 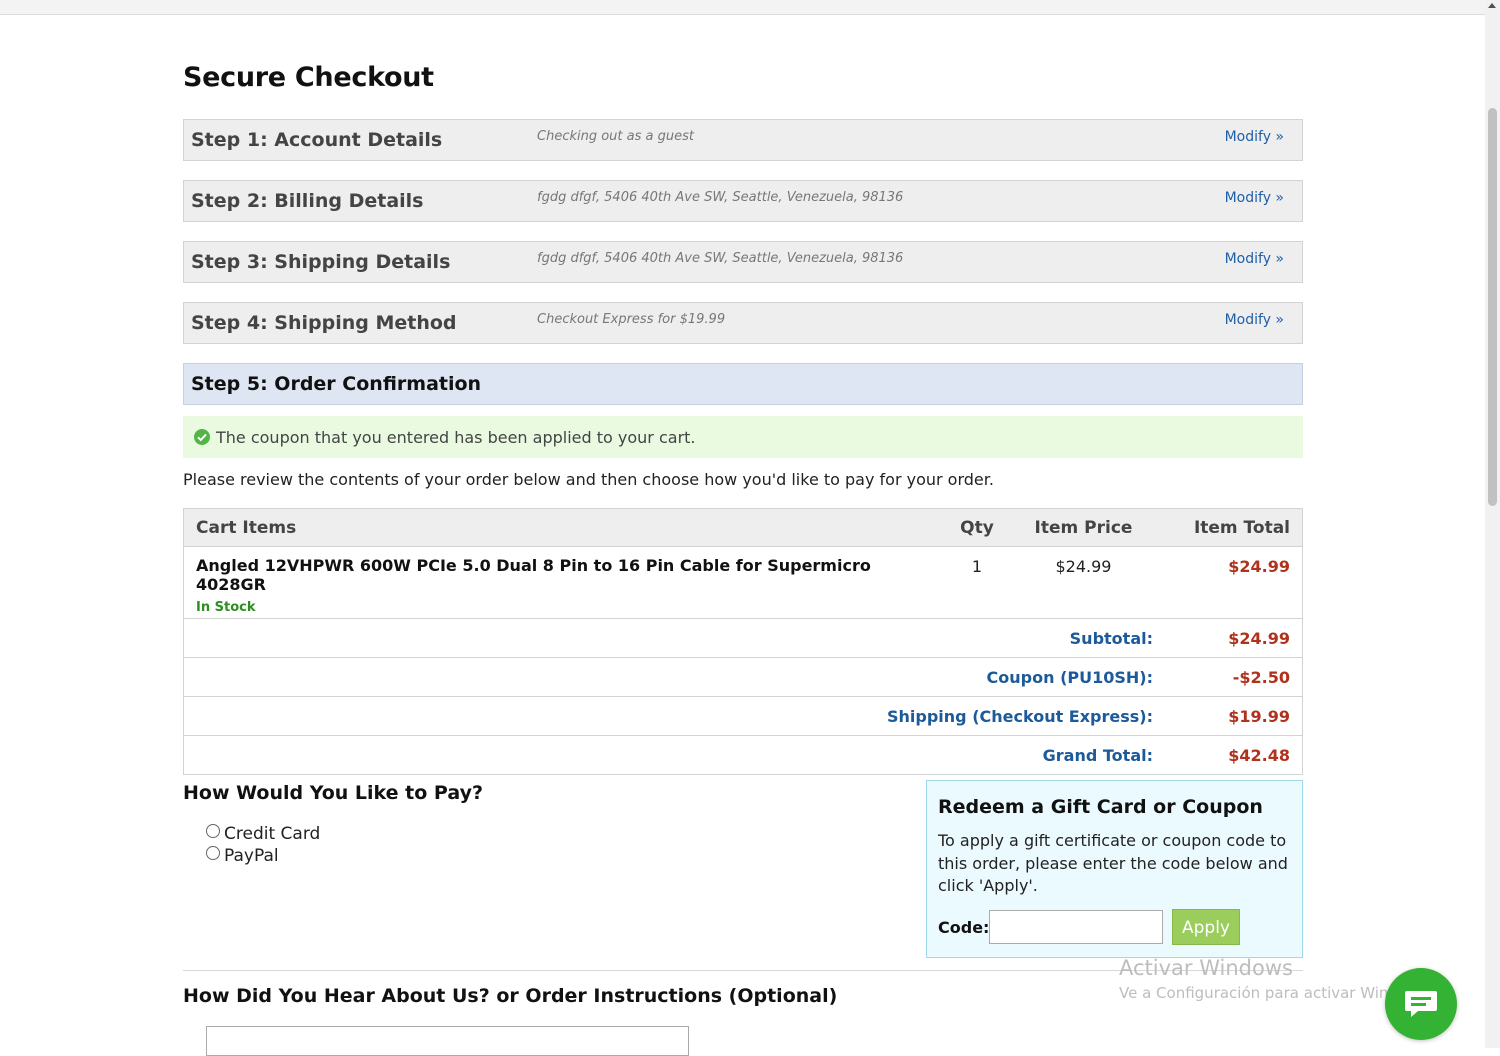 I want to click on modify-shipping-details-link: Modify », so click(x=1254, y=259).